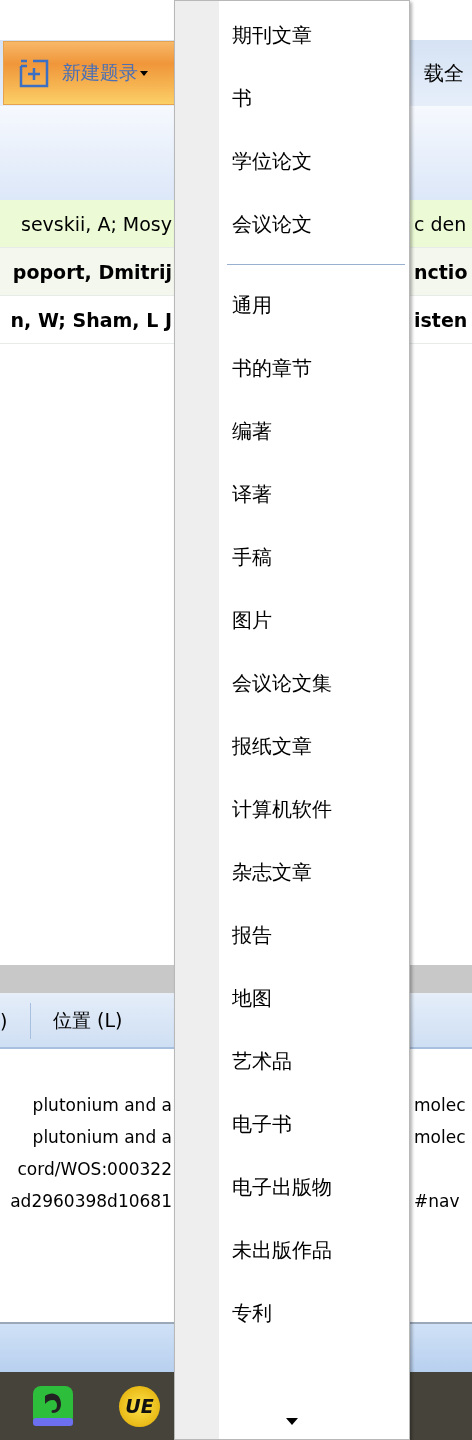  I want to click on detail-text: #nav, so click(437, 1201).